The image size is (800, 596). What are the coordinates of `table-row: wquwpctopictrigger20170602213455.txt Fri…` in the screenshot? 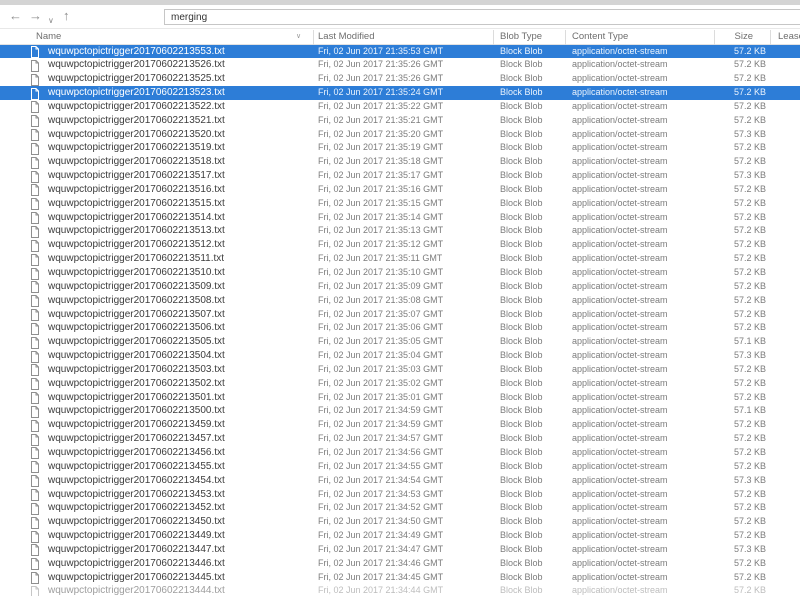 It's located at (400, 466).